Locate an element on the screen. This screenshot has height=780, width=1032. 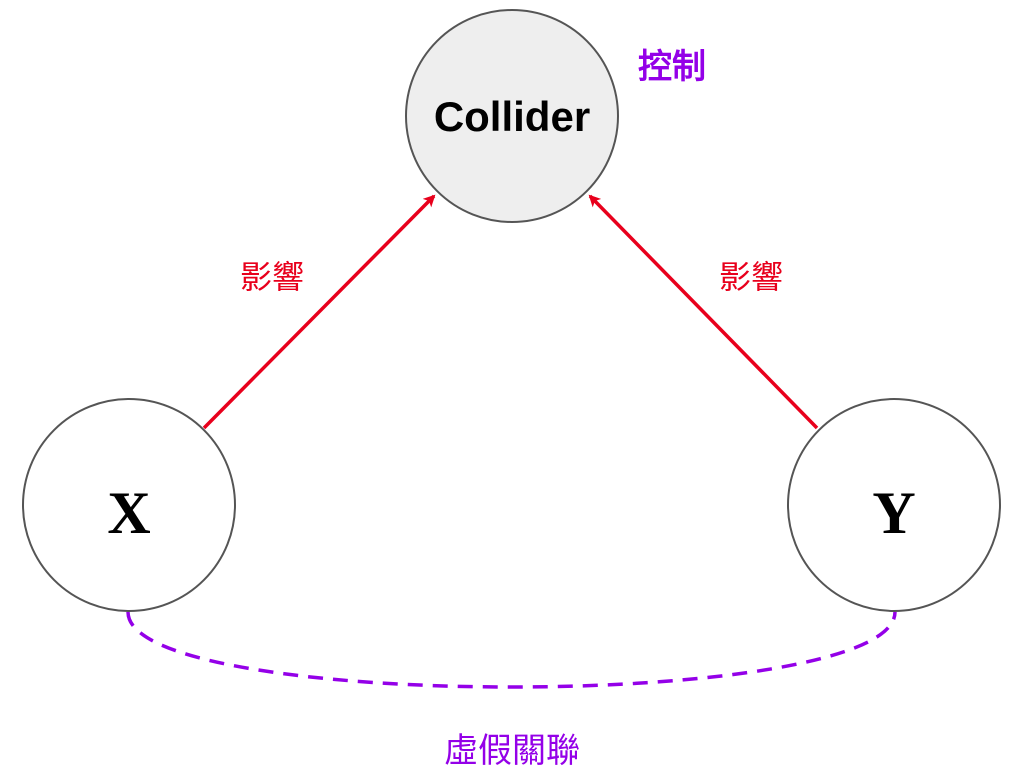
node-y: Y is located at coordinates (894, 505).